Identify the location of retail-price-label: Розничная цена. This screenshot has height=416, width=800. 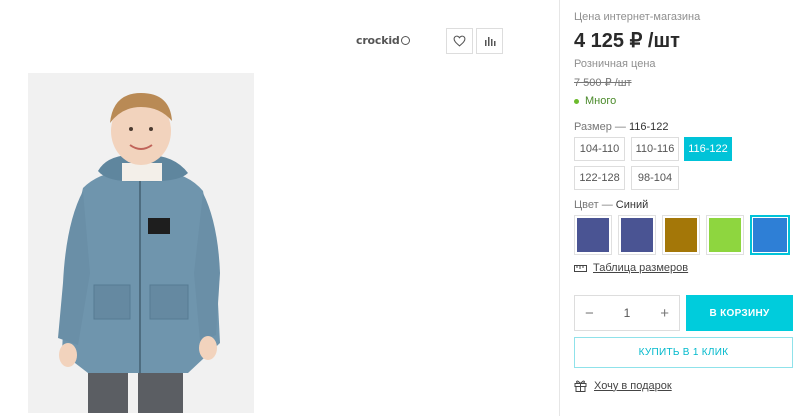
(615, 64).